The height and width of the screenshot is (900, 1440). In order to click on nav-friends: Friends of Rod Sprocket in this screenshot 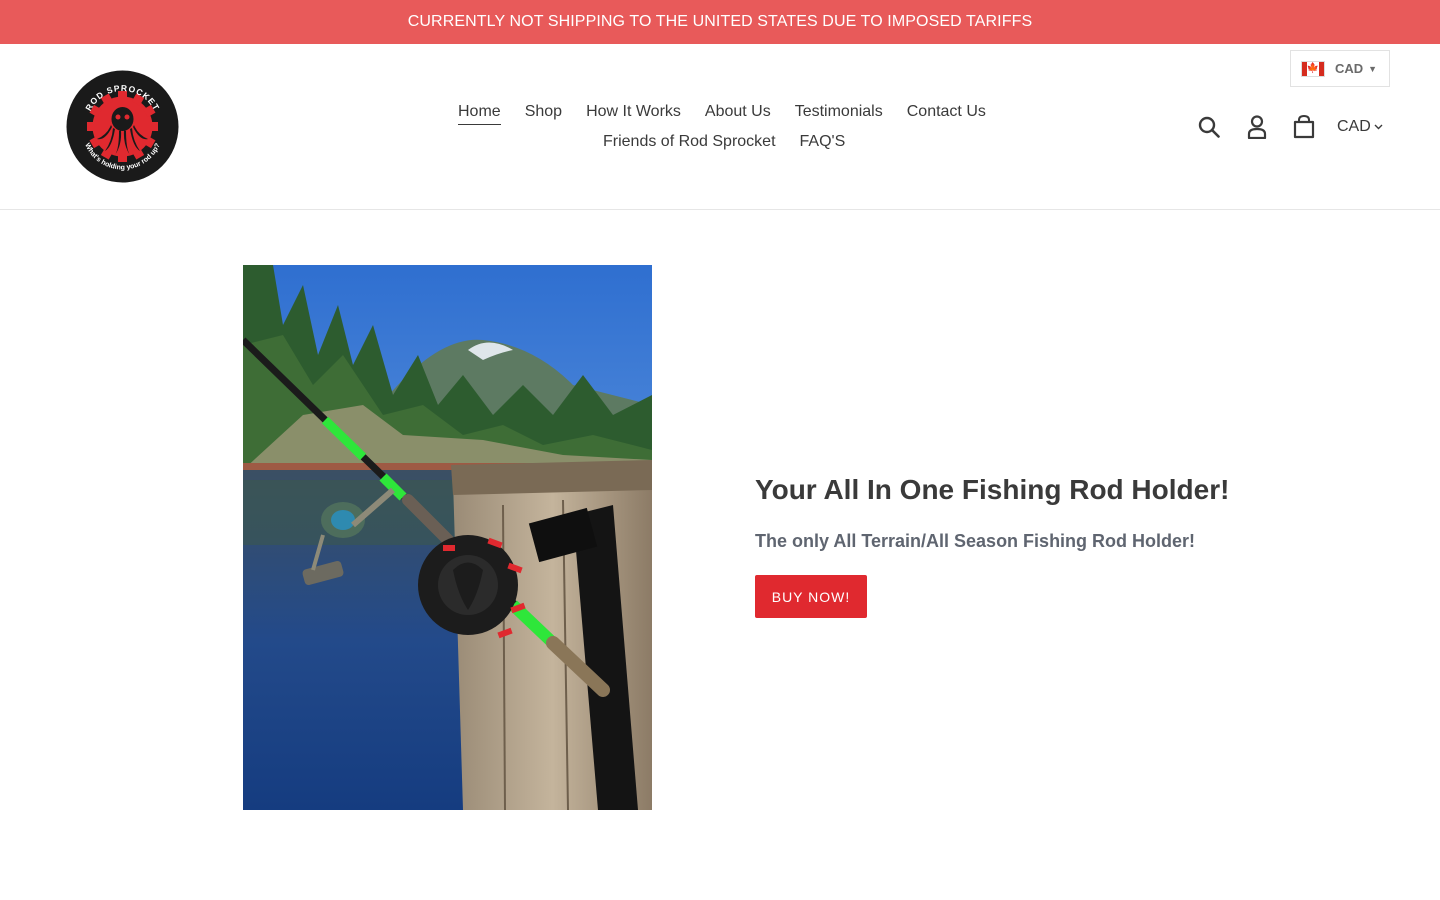, I will do `click(689, 143)`.